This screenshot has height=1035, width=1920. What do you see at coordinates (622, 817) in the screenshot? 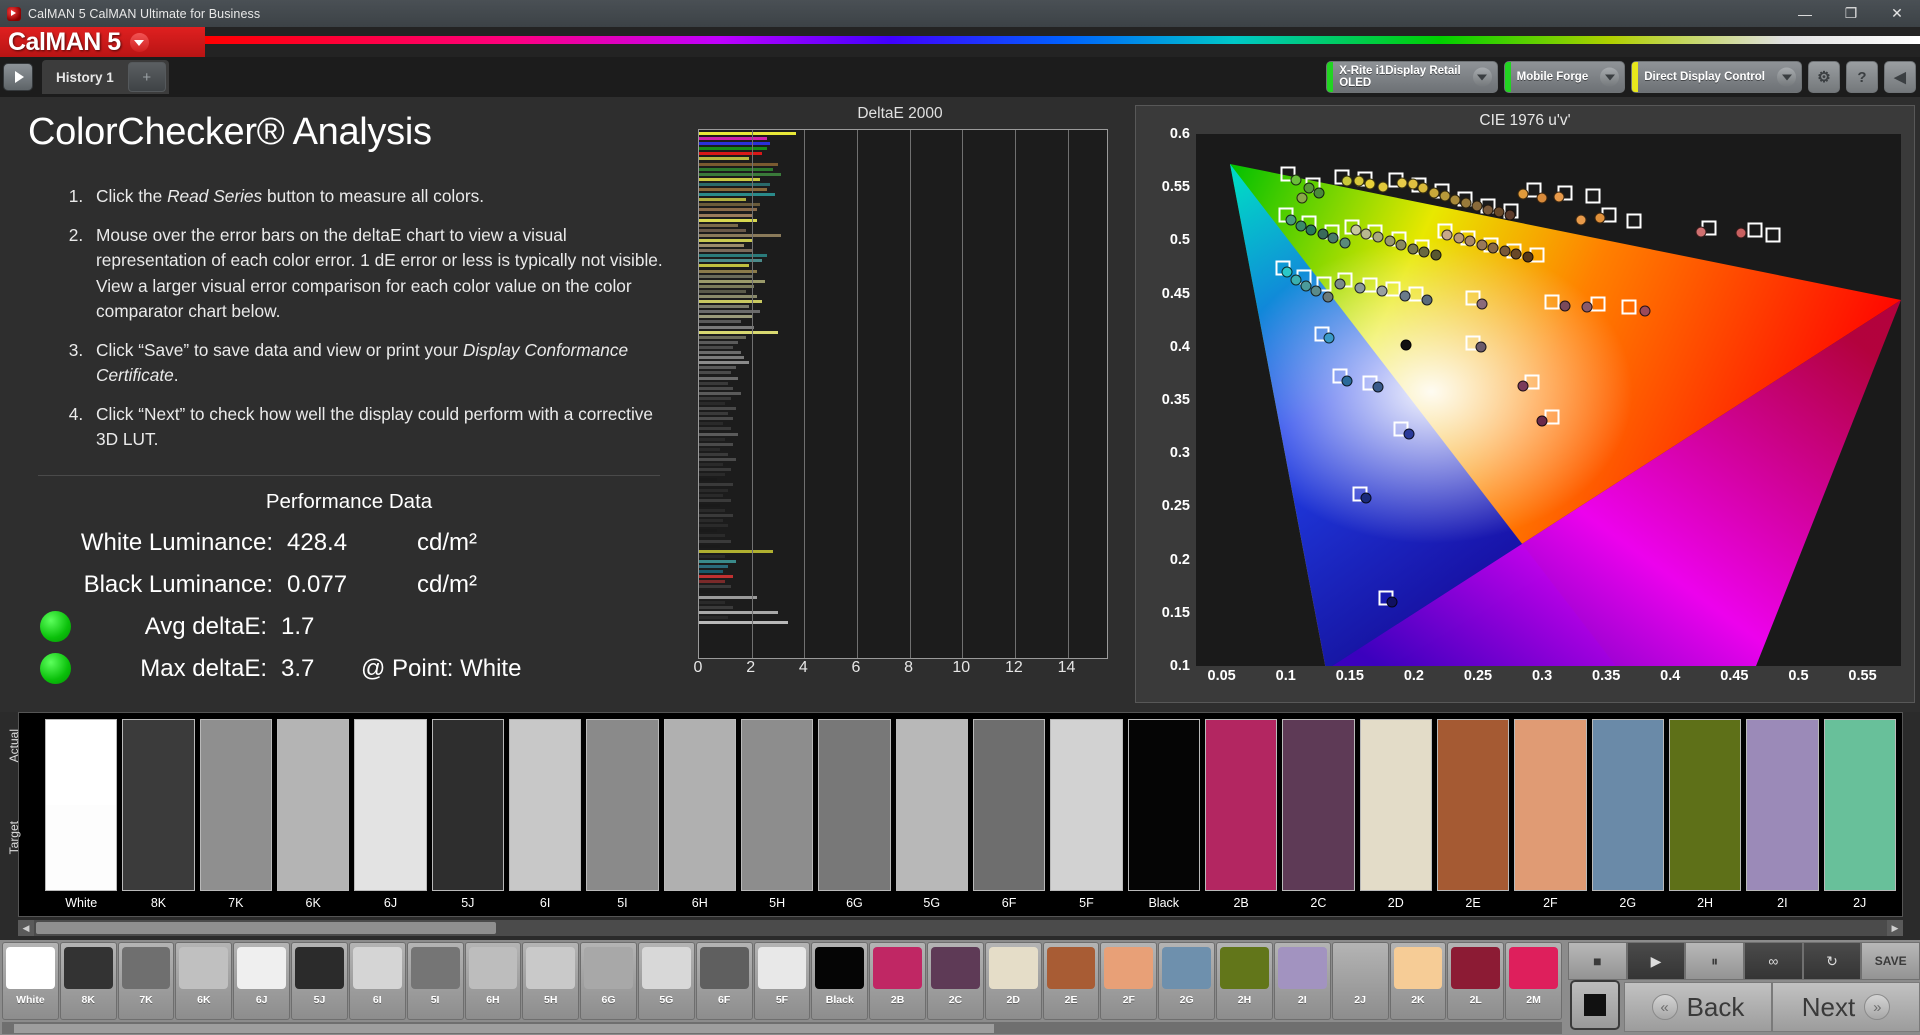
I see `comparator-swatch-column: 5I` at bounding box center [622, 817].